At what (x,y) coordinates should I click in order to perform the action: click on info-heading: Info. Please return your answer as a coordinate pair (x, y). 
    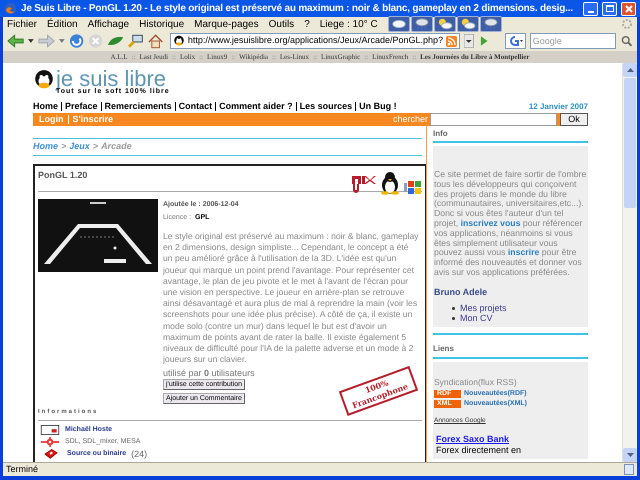
    Looking at the image, I should click on (510, 135).